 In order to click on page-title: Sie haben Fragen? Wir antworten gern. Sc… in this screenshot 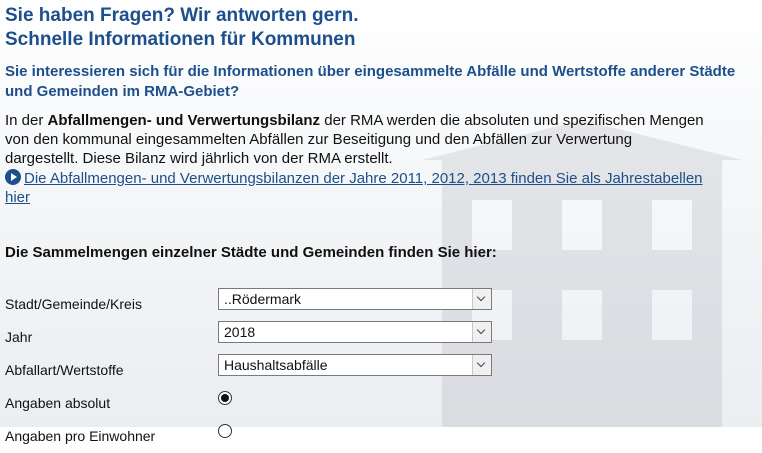, I will do `click(383, 28)`.